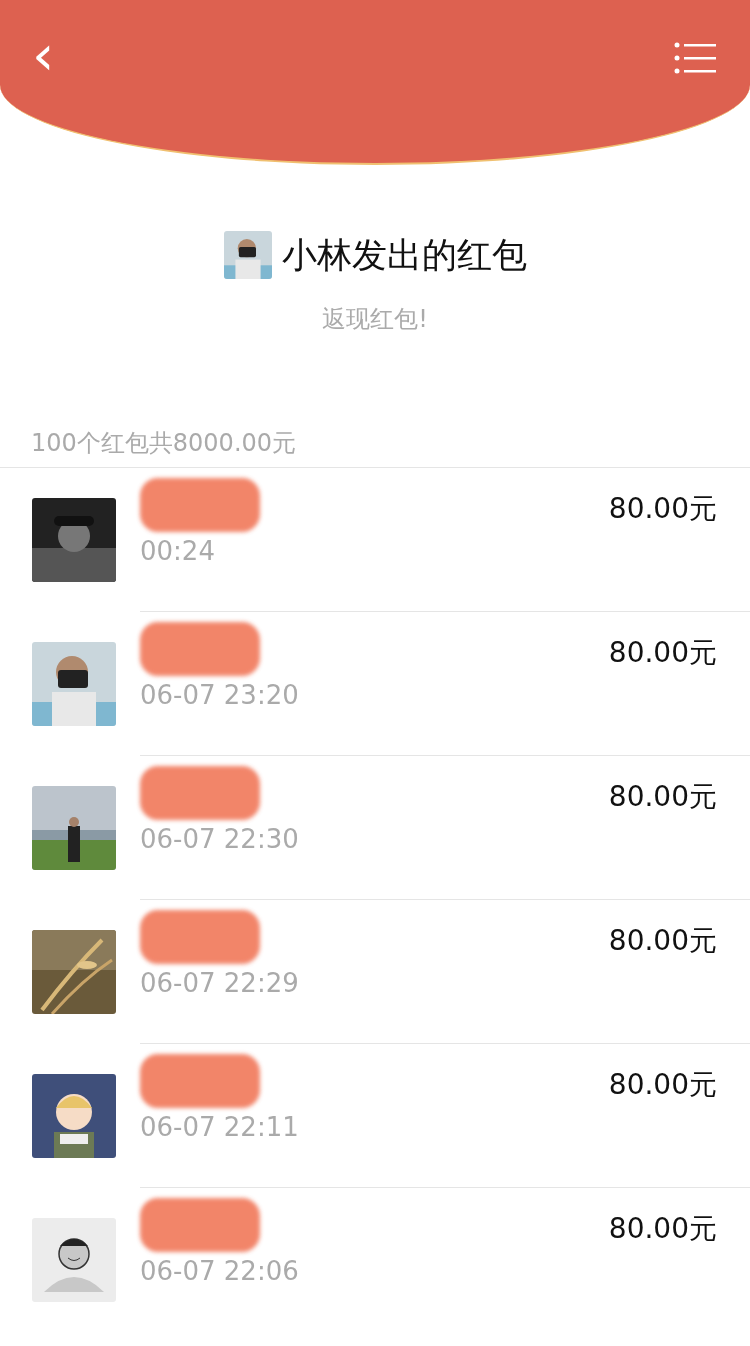 This screenshot has width=750, height=1346. I want to click on summary-text: 100个红包共8000.00元, so click(375, 447).